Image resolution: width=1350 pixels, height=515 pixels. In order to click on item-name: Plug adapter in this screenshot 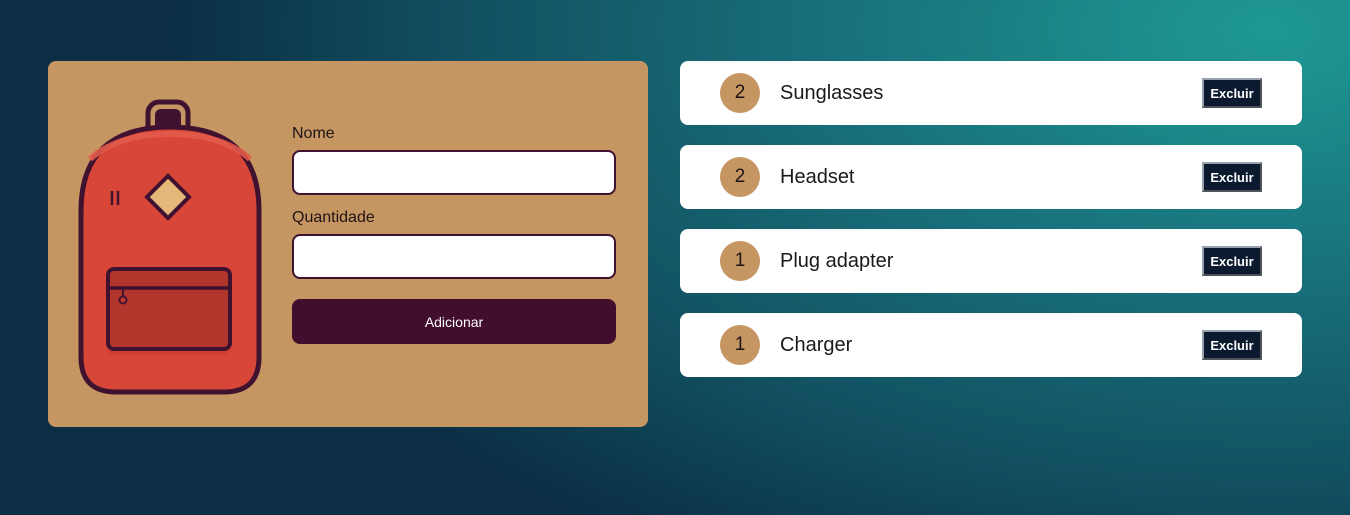, I will do `click(837, 261)`.